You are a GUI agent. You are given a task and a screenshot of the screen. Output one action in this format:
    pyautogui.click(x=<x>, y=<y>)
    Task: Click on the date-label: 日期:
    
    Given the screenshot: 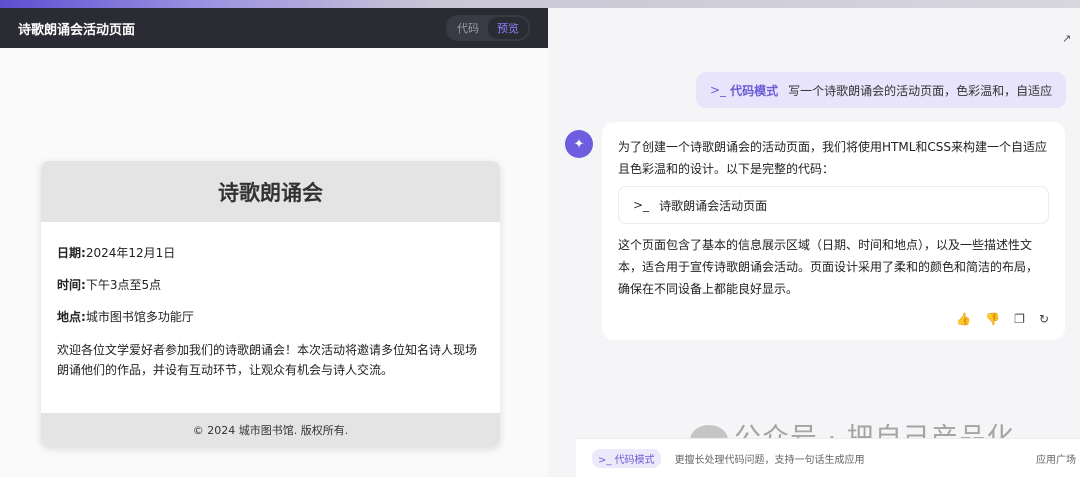 What is the action you would take?
    pyautogui.click(x=71, y=253)
    